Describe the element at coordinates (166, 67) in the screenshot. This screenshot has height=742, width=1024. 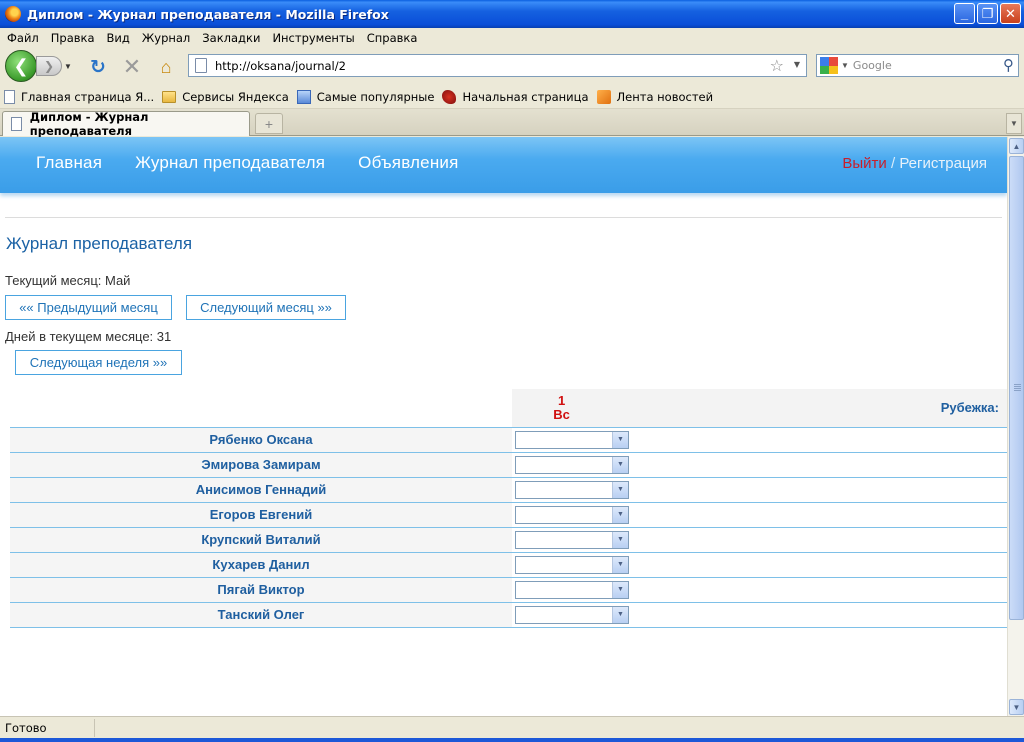
I see `home-icon: ⌂` at that location.